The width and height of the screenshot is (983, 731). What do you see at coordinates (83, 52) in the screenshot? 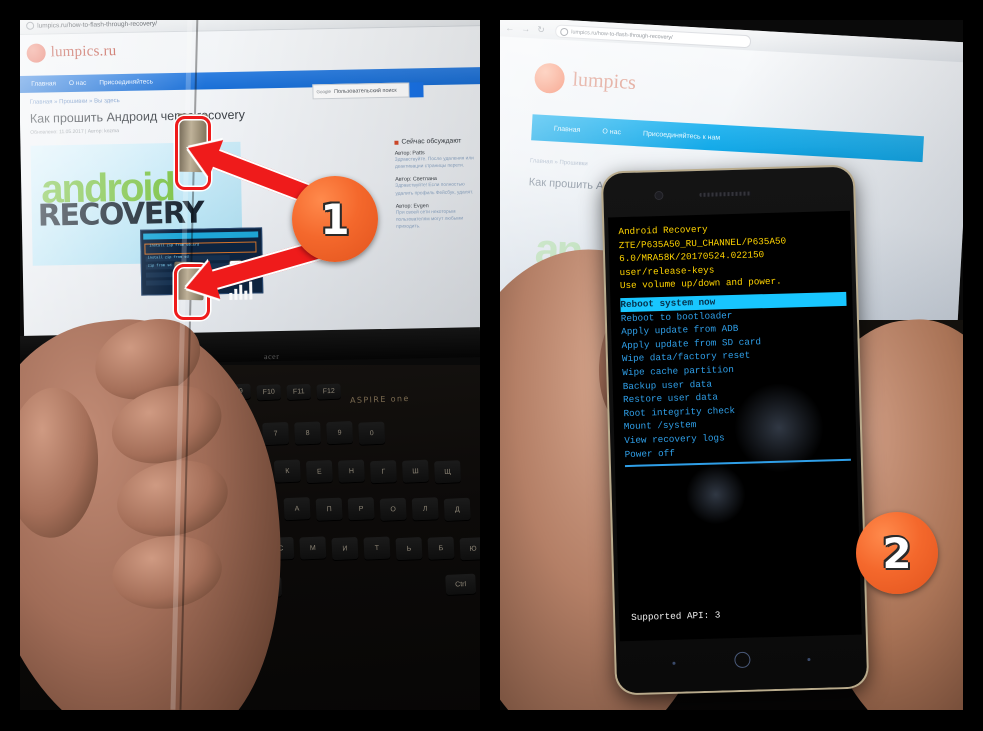
I see `logo-text: lumpics.ru` at bounding box center [83, 52].